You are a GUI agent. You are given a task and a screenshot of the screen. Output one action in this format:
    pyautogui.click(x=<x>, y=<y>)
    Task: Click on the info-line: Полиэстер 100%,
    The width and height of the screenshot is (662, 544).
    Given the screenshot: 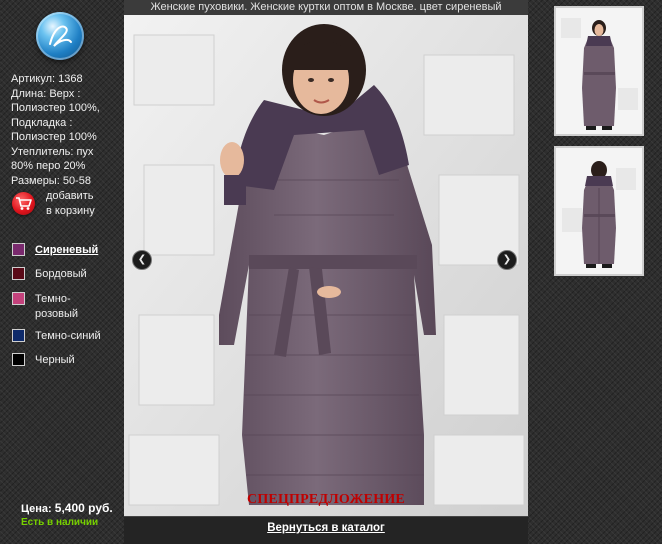 What is the action you would take?
    pyautogui.click(x=55, y=108)
    